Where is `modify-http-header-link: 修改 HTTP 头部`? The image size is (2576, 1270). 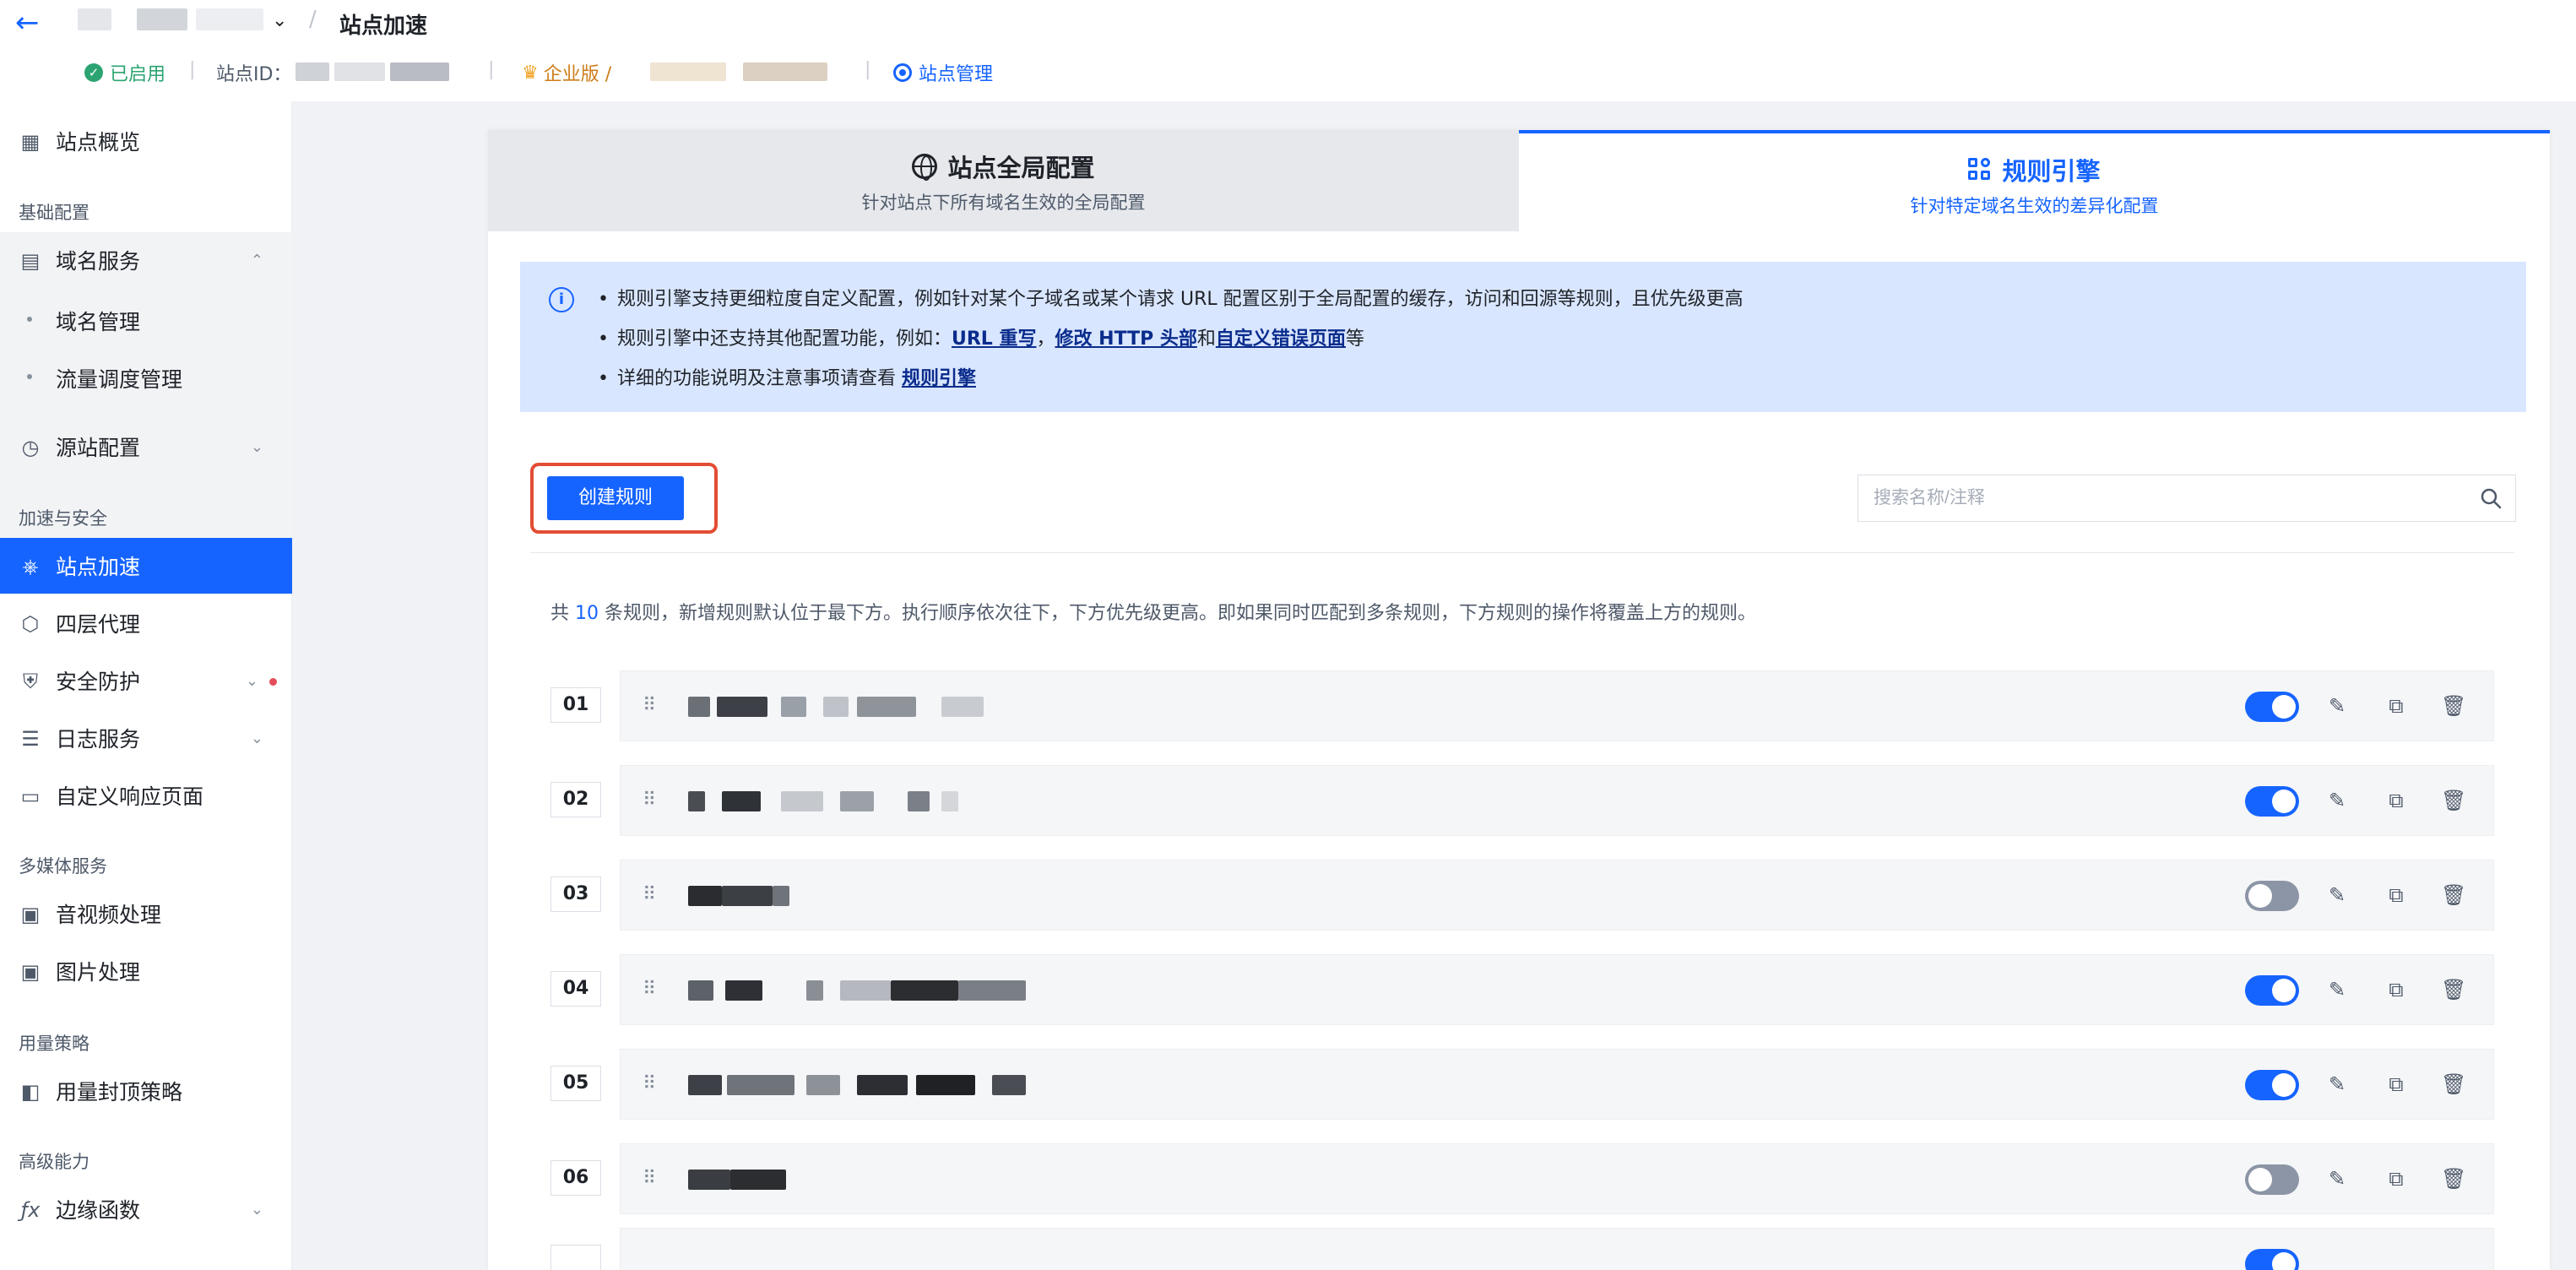 modify-http-header-link: 修改 HTTP 头部 is located at coordinates (1126, 339).